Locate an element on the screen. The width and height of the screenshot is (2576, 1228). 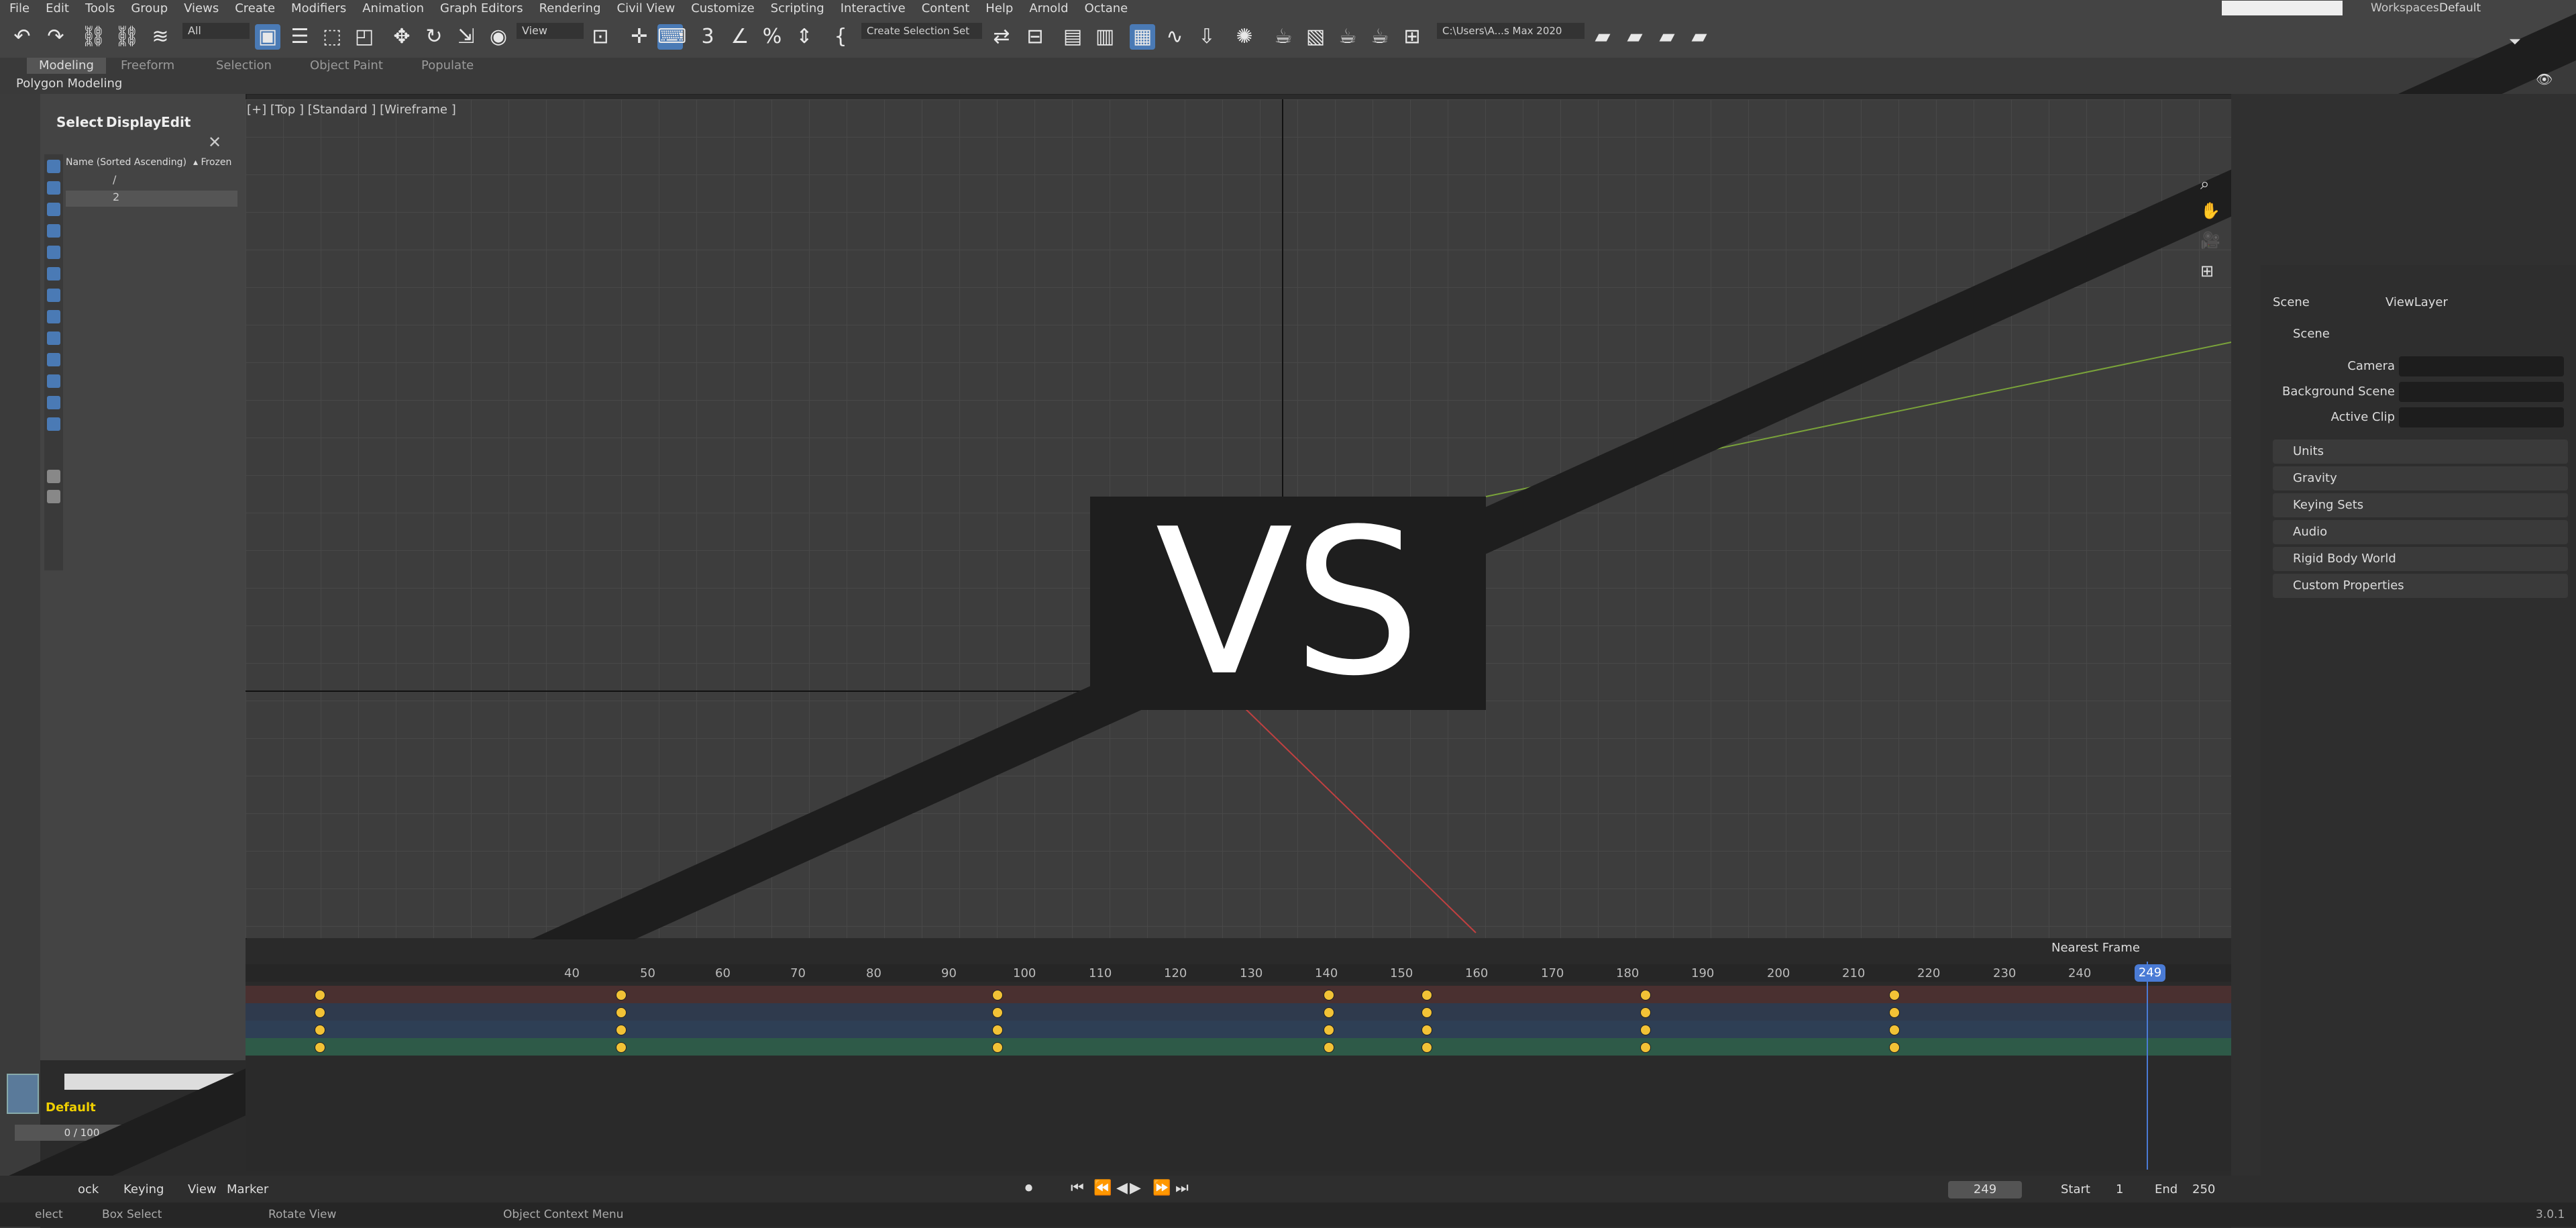
jump-start-icon: ⏮ is located at coordinates (1077, 1188).